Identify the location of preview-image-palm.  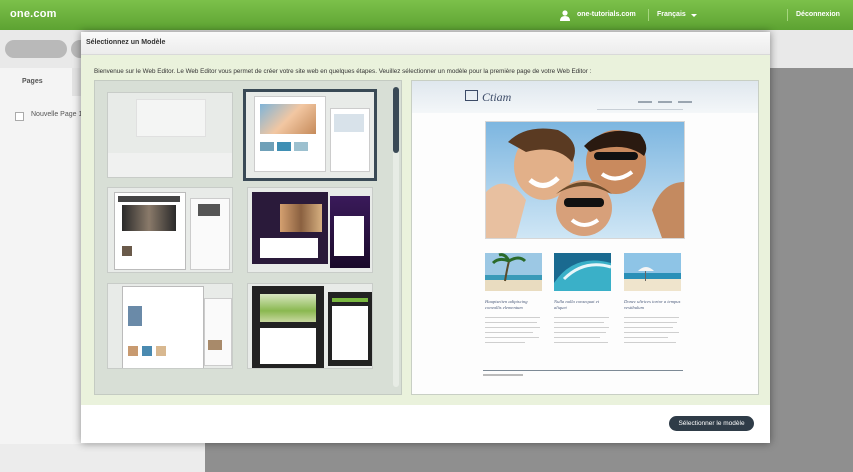
(513, 272).